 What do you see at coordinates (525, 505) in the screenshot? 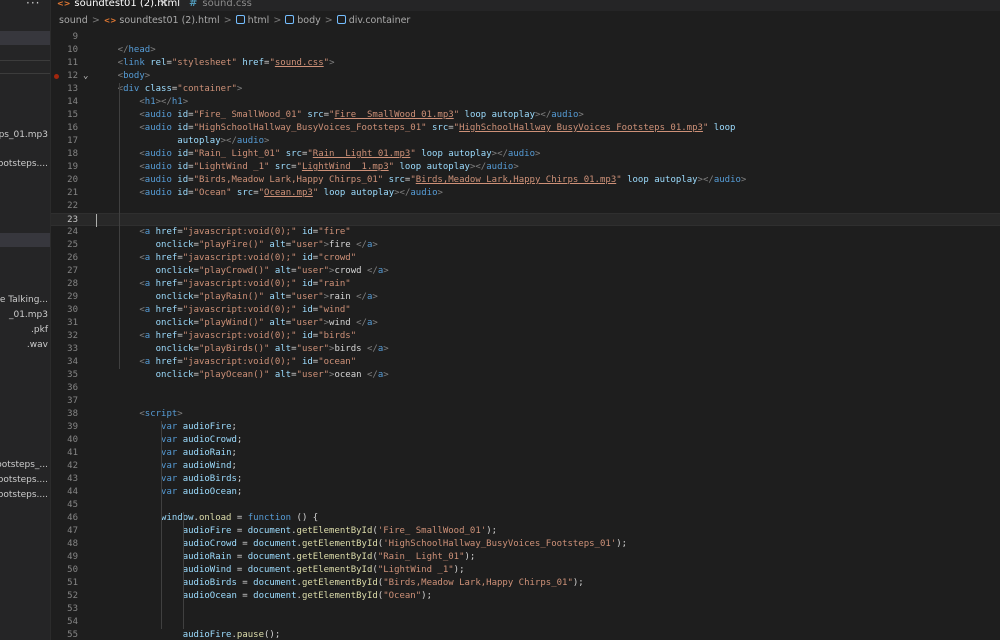
I see `code-line: 45` at bounding box center [525, 505].